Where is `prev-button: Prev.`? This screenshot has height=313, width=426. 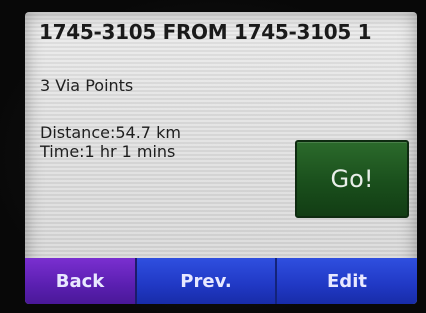 prev-button: Prev. is located at coordinates (207, 281).